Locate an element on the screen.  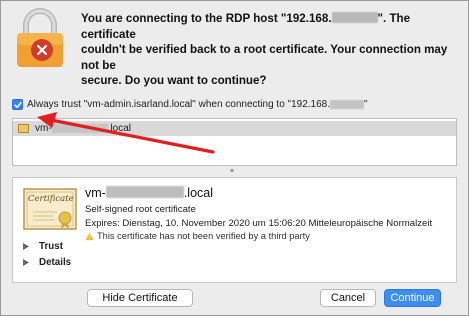
certificate-icon is located at coordinates (23, 128).